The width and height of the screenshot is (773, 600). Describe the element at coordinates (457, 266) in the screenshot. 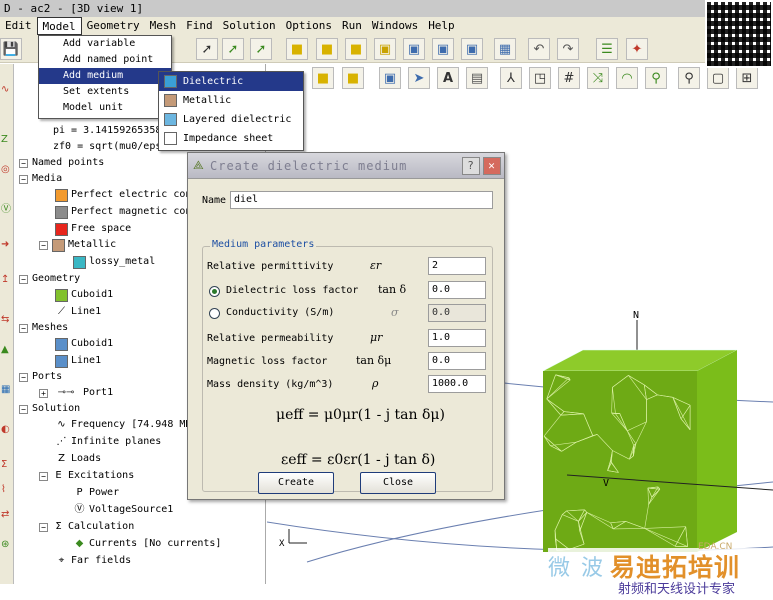

I see `relative-permittivity-input: 2` at that location.